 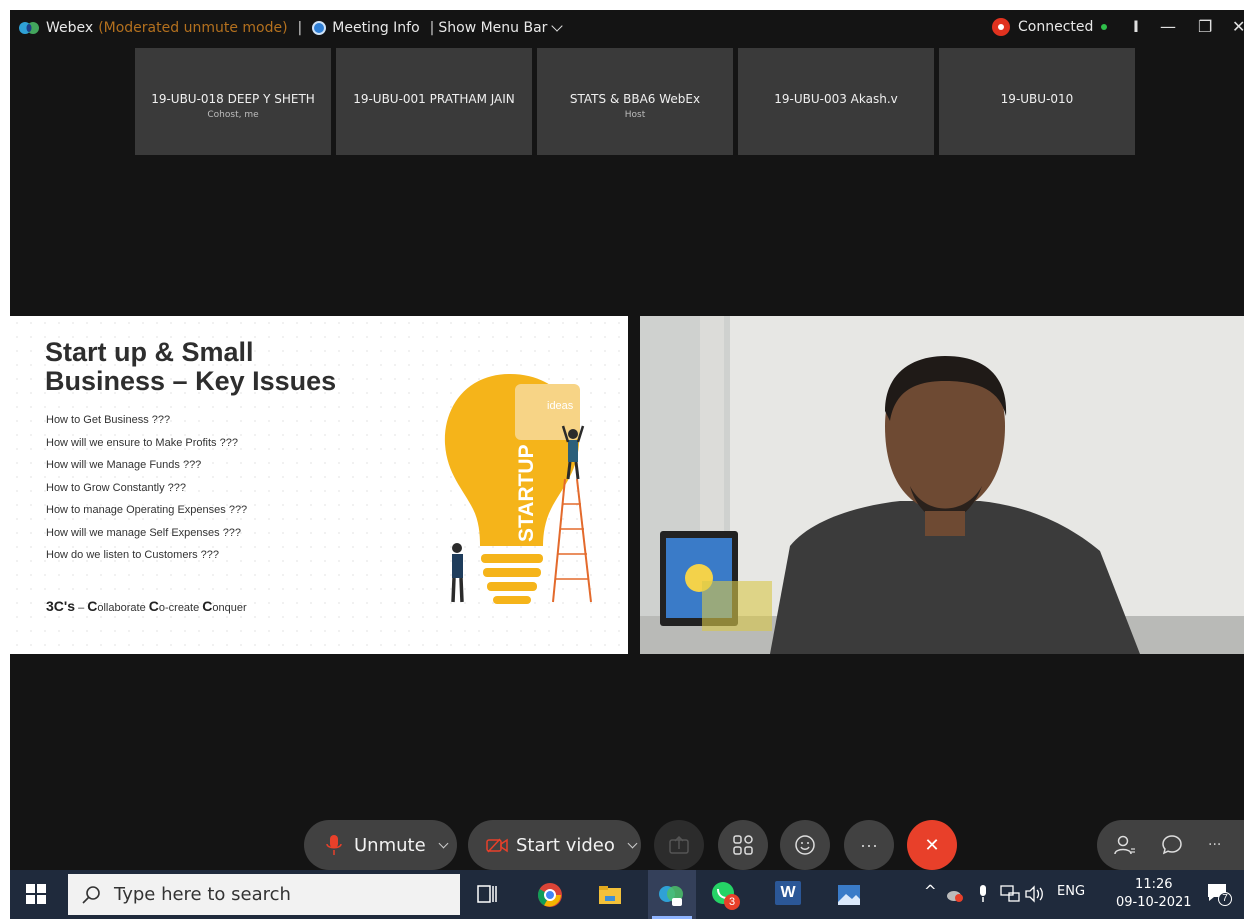 I want to click on taskbar-search-box: Type here to search, so click(x=264, y=894).